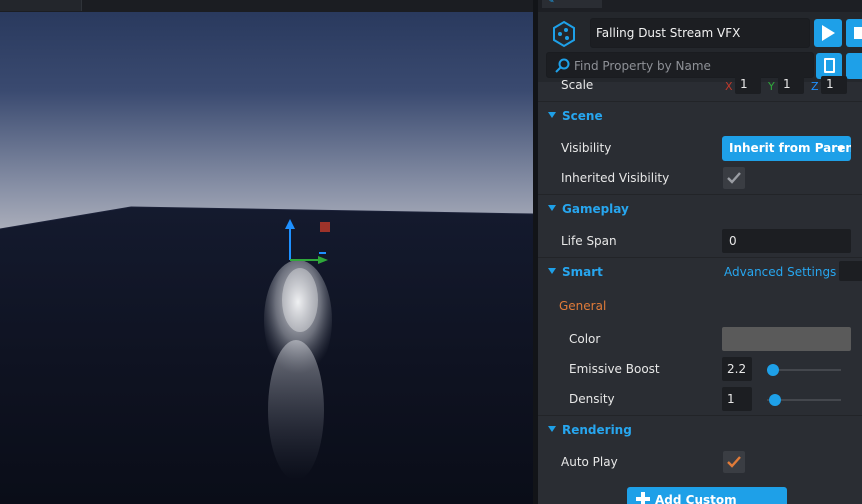 The width and height of the screenshot is (862, 504). Describe the element at coordinates (780, 272) in the screenshot. I see `advanced-settings-link: Advanced Settings` at that location.